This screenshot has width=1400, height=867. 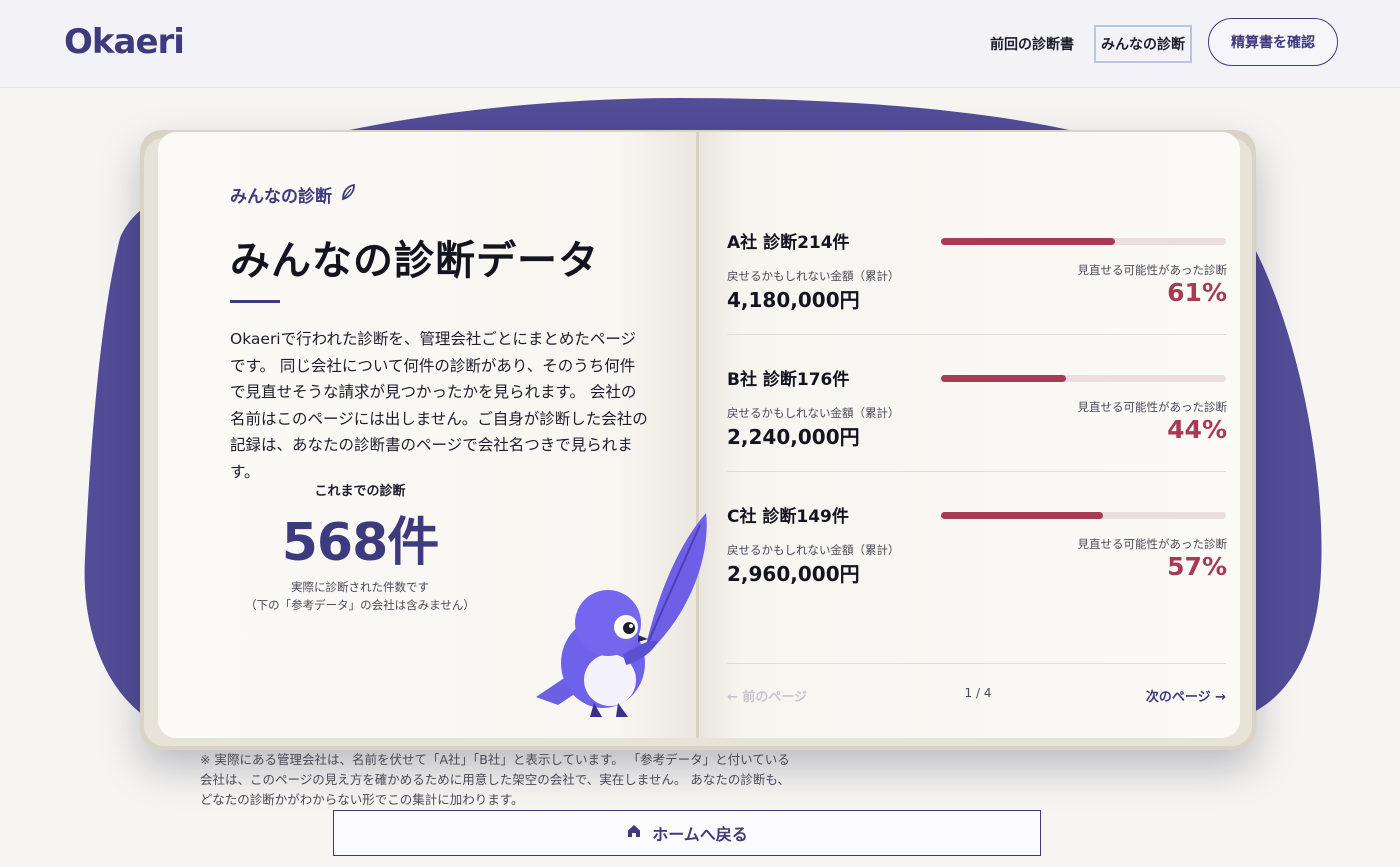 I want to click on company-name: B社 診断176件, so click(x=788, y=380).